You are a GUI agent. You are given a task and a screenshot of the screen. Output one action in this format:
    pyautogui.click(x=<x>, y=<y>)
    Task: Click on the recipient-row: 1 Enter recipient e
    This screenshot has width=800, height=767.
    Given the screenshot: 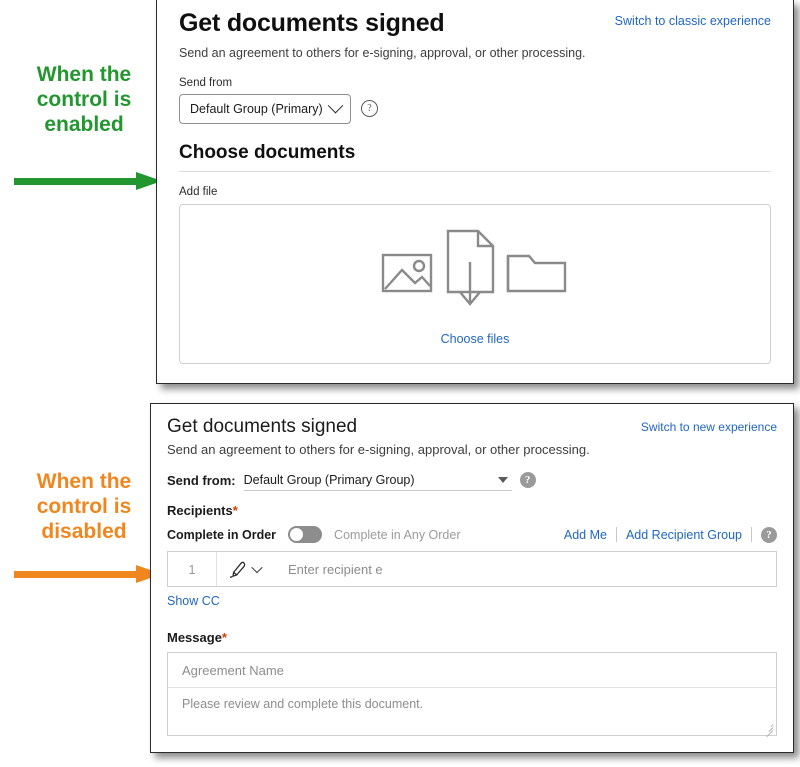 What is the action you would take?
    pyautogui.click(x=472, y=569)
    